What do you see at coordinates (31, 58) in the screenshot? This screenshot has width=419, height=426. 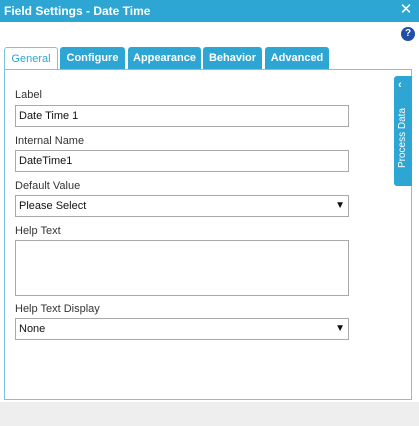 I see `tab-general: General` at bounding box center [31, 58].